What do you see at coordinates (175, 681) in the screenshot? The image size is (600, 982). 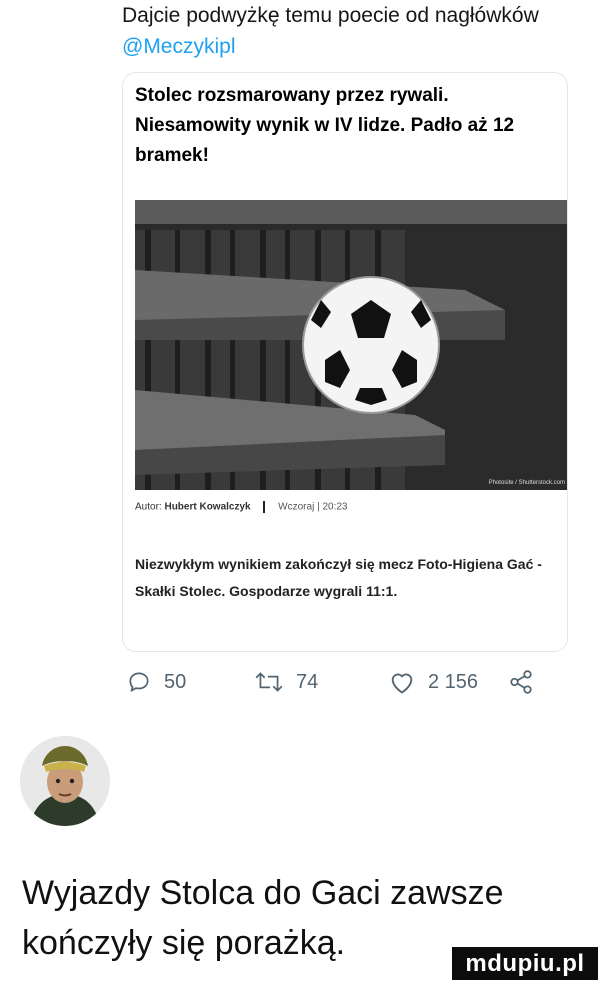 I see `reply-count: 50` at bounding box center [175, 681].